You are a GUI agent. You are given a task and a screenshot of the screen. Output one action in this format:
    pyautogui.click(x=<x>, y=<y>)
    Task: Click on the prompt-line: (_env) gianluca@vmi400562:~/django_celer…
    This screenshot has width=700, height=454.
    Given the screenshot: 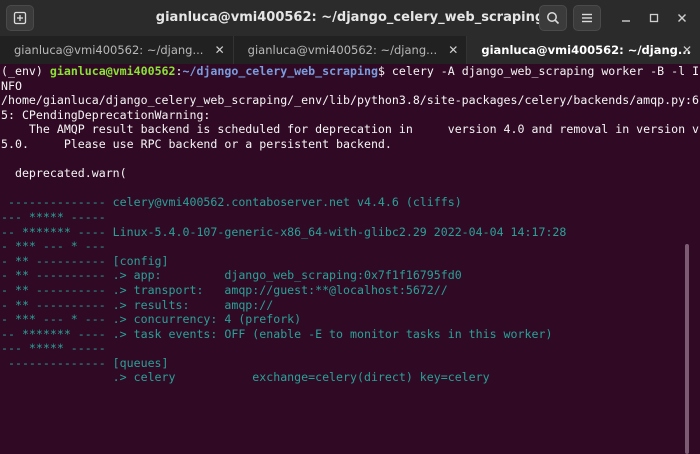 What is the action you would take?
    pyautogui.click(x=350, y=71)
    